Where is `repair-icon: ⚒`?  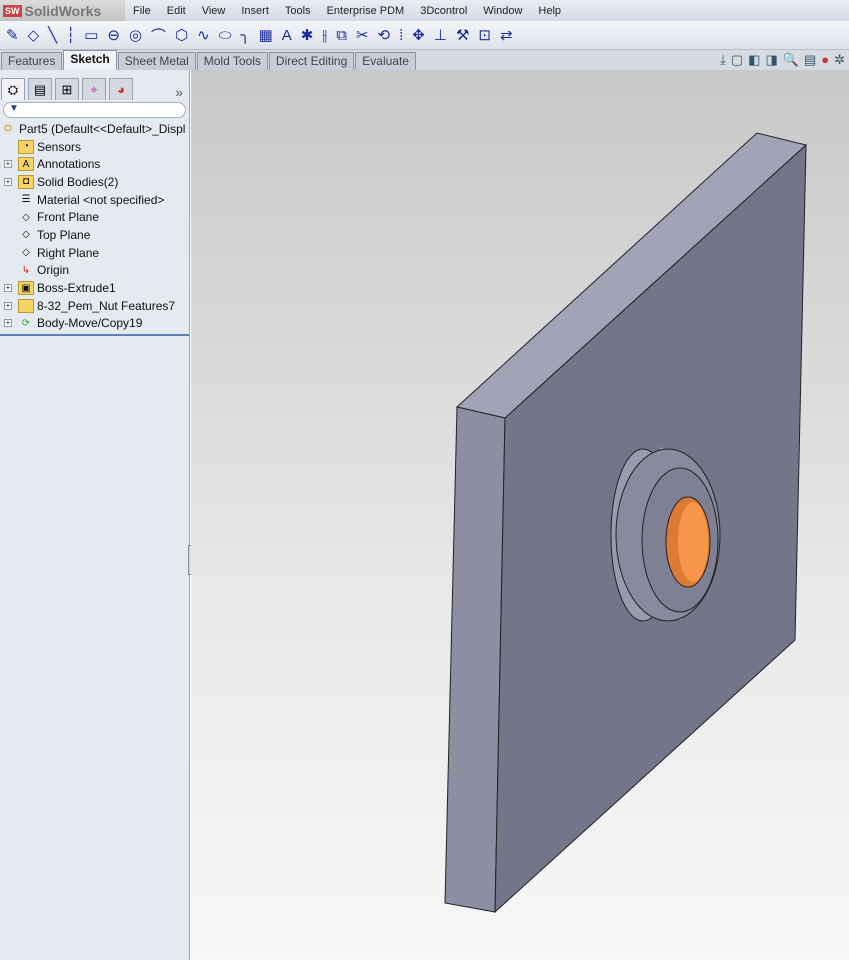
repair-icon: ⚒ is located at coordinates (462, 35).